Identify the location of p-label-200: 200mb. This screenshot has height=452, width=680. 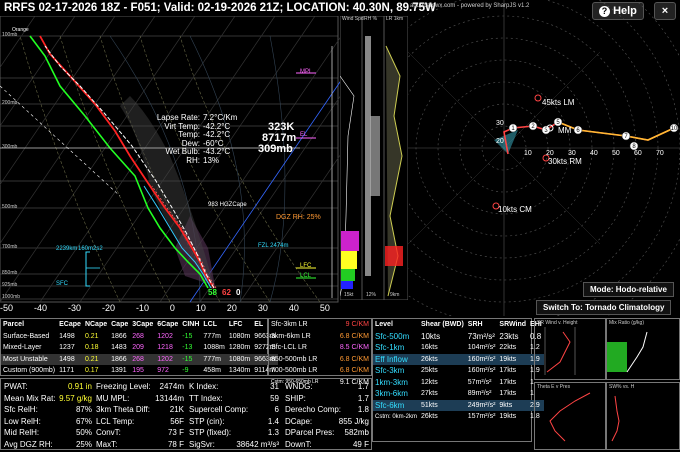
(10, 103).